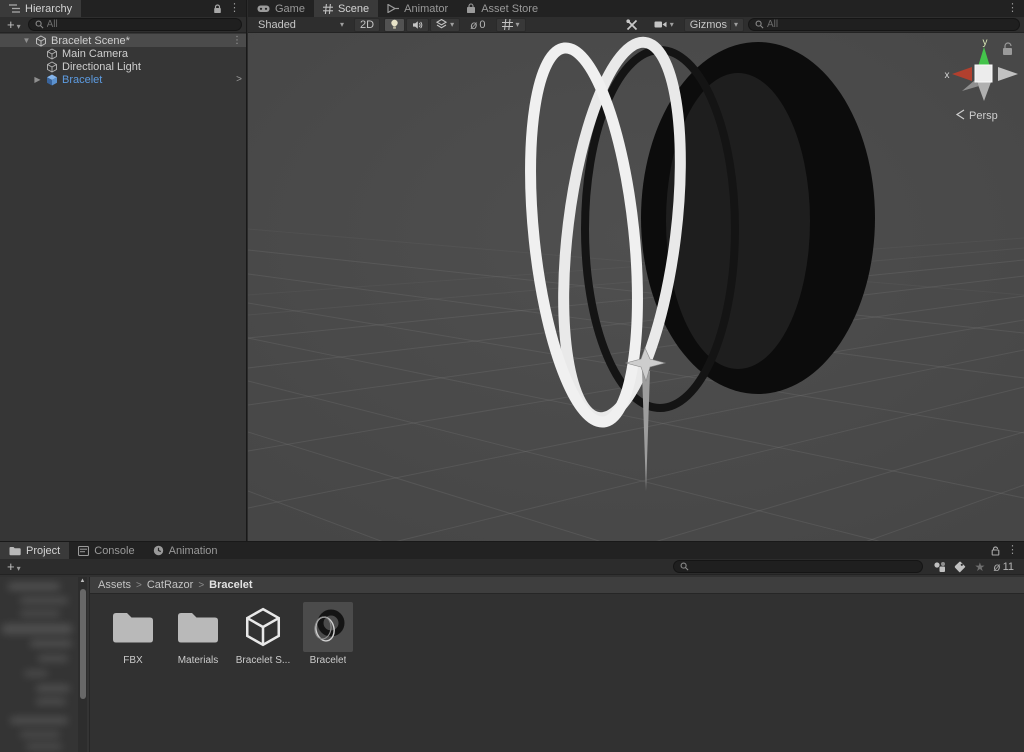 The height and width of the screenshot is (752, 1024). I want to click on project-menu-icon: ⋮, so click(1012, 550).